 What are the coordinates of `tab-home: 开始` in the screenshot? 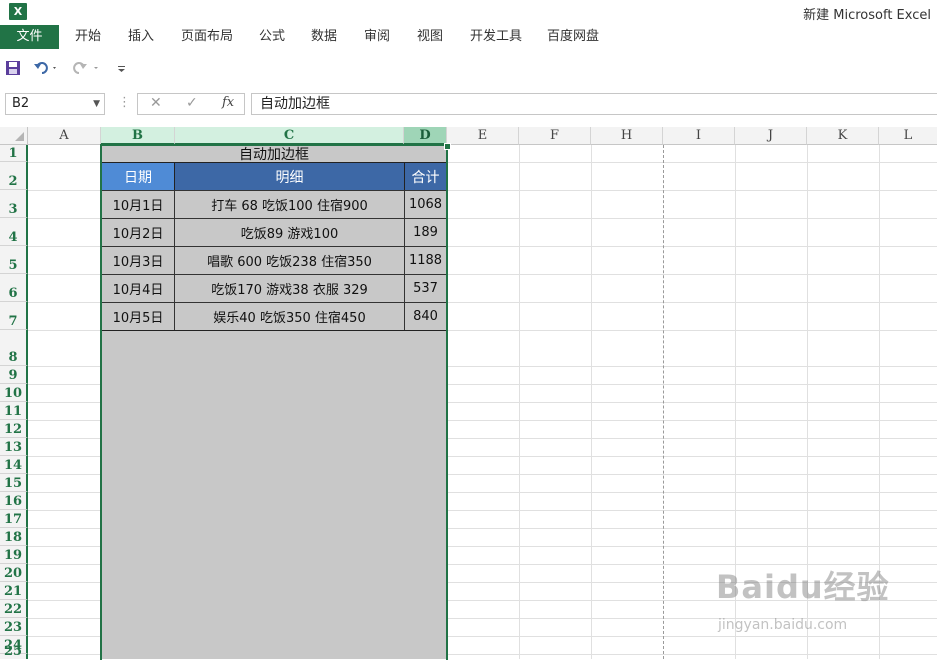 It's located at (88, 37).